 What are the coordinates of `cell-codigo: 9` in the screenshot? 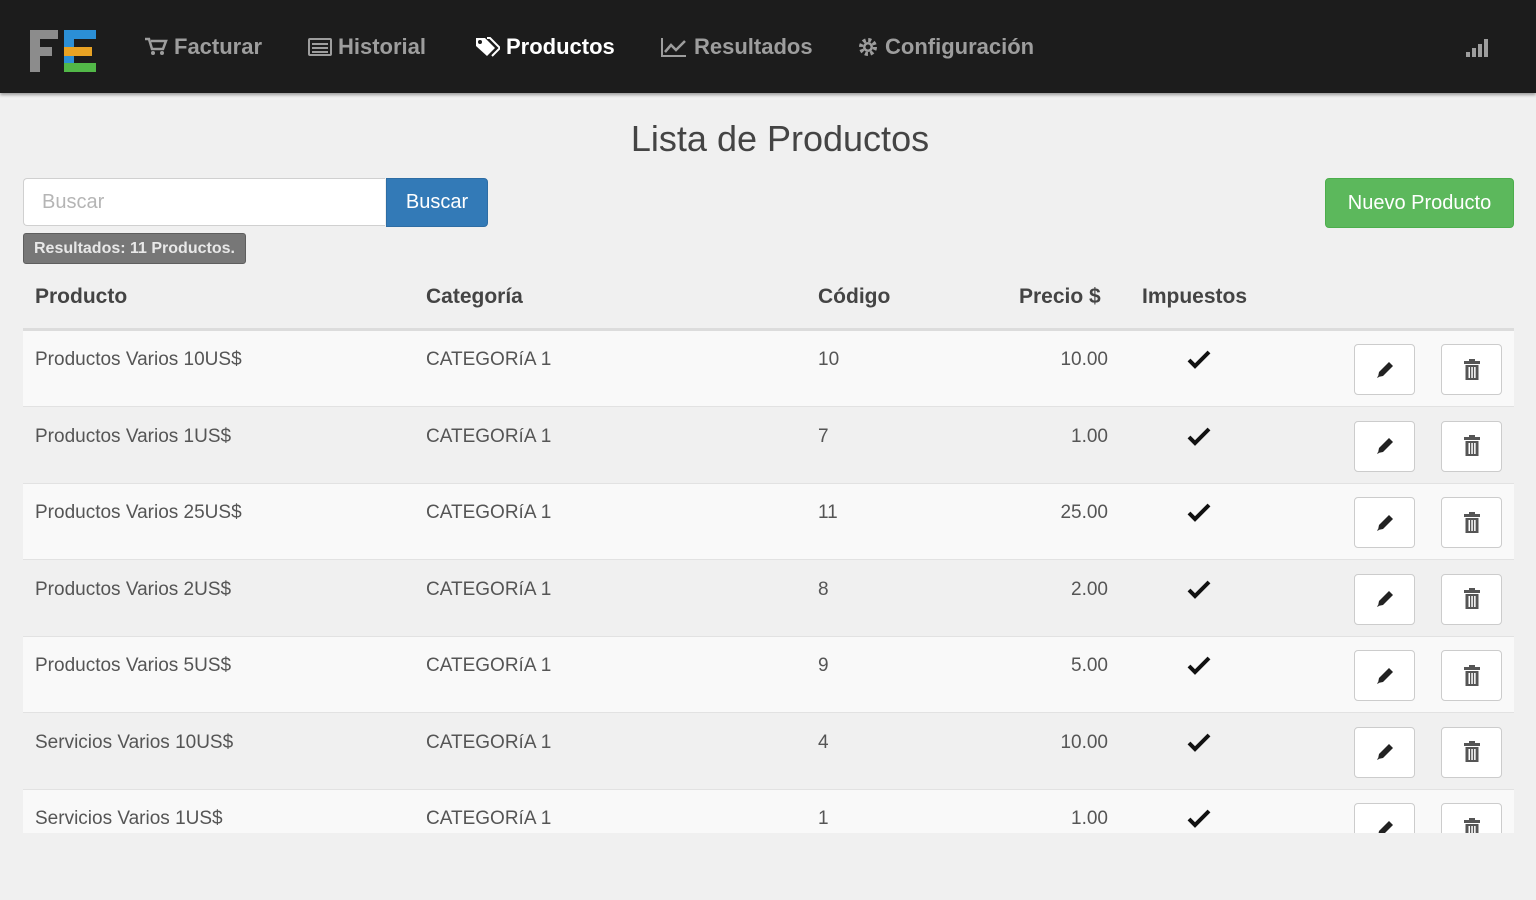 It's located at (823, 665).